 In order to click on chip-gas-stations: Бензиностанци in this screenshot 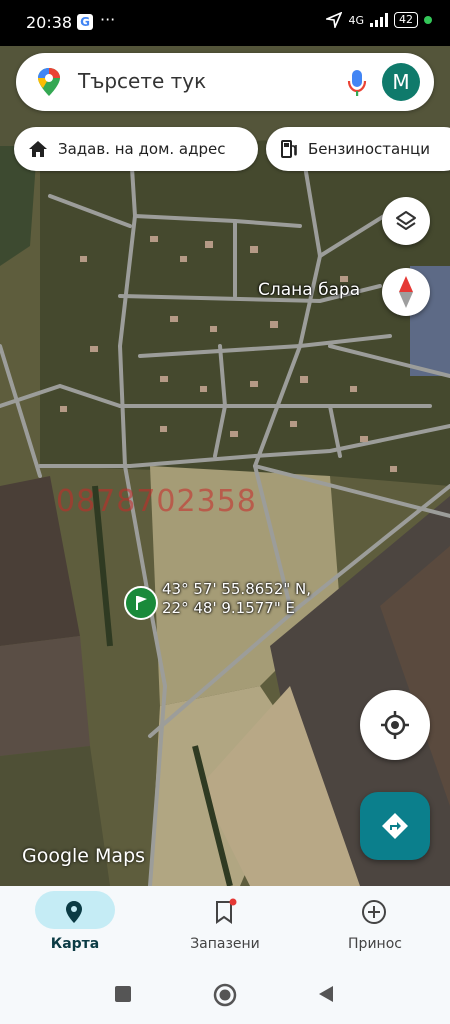, I will do `click(358, 149)`.